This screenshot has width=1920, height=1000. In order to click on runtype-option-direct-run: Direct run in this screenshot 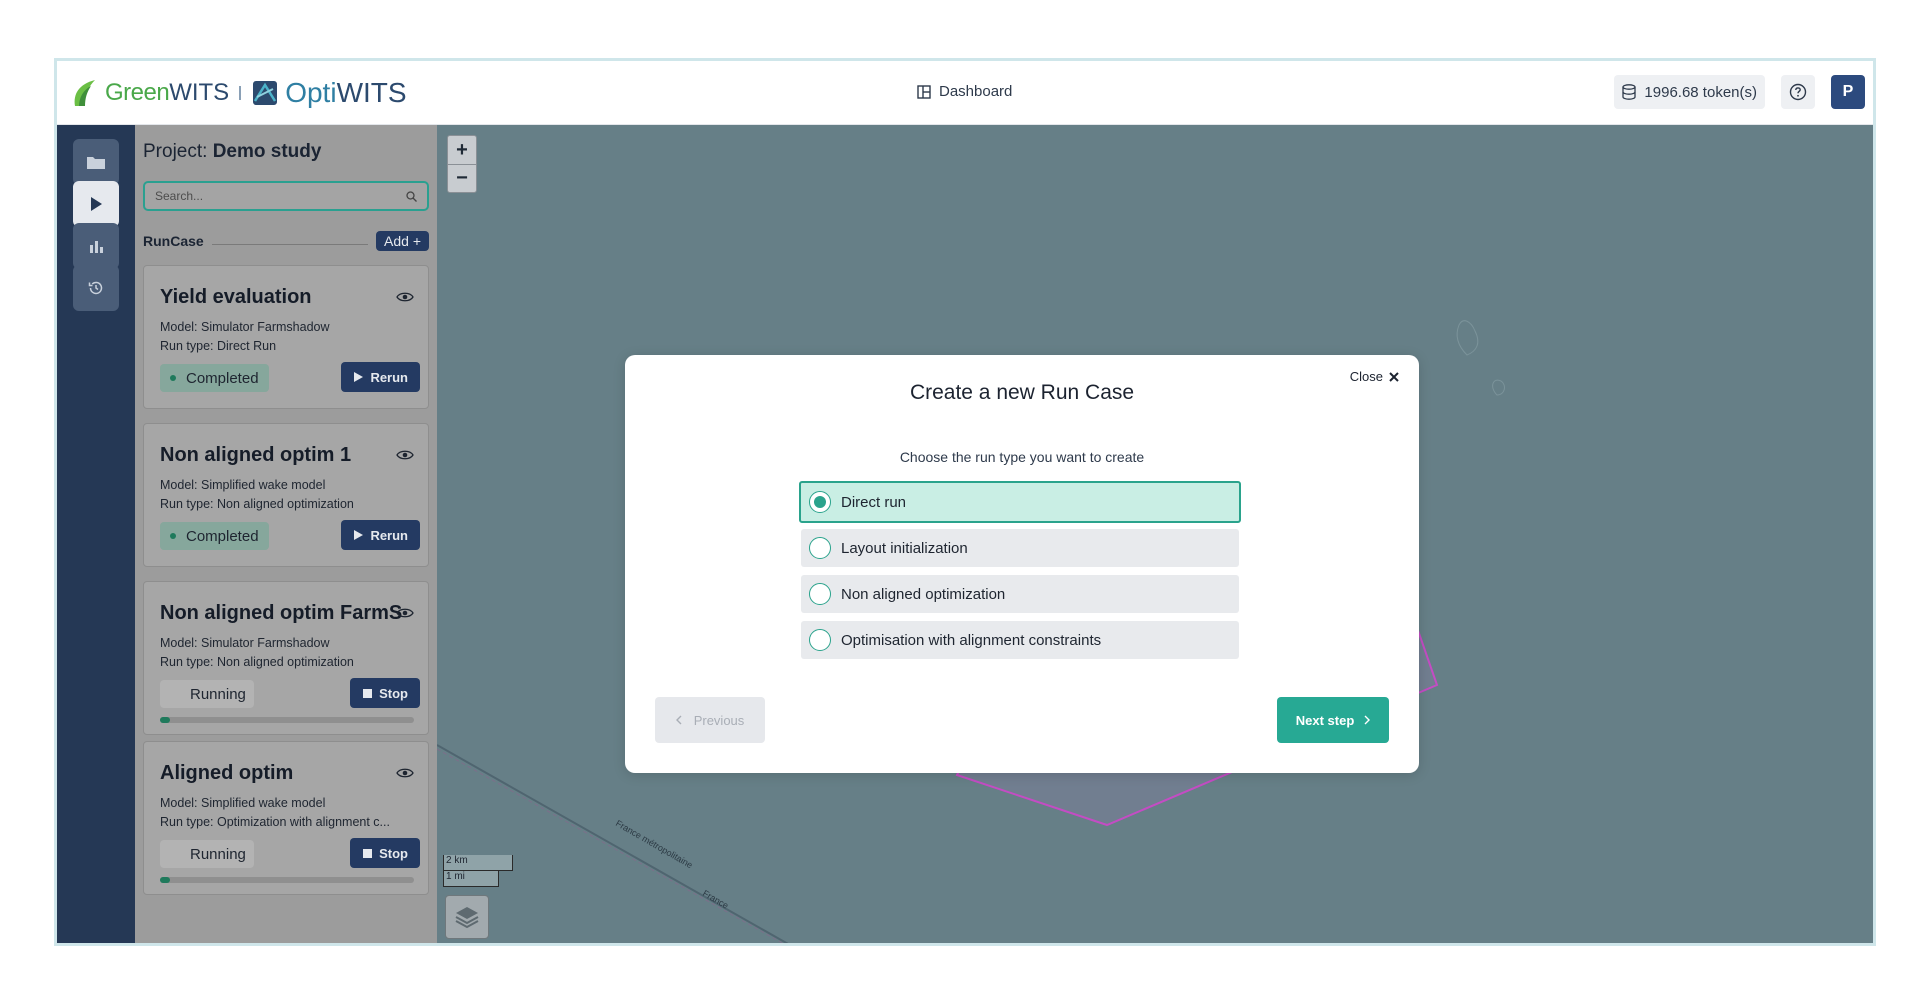, I will do `click(1020, 502)`.